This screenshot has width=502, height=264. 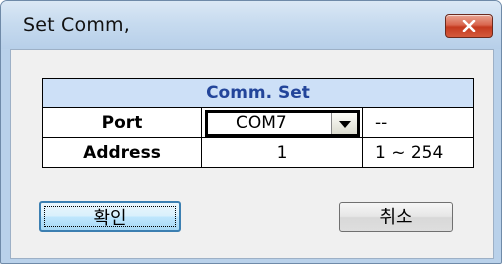 What do you see at coordinates (418, 152) in the screenshot?
I see `address-range: 1 ~ 254` at bounding box center [418, 152].